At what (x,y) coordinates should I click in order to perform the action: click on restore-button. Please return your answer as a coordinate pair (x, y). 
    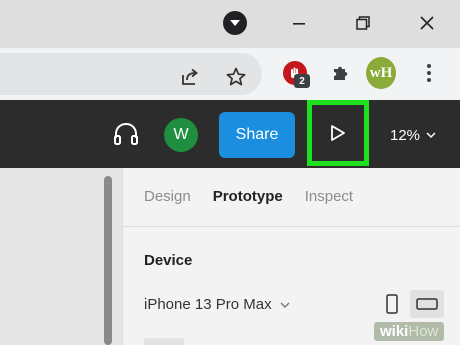
    Looking at the image, I should click on (363, 23).